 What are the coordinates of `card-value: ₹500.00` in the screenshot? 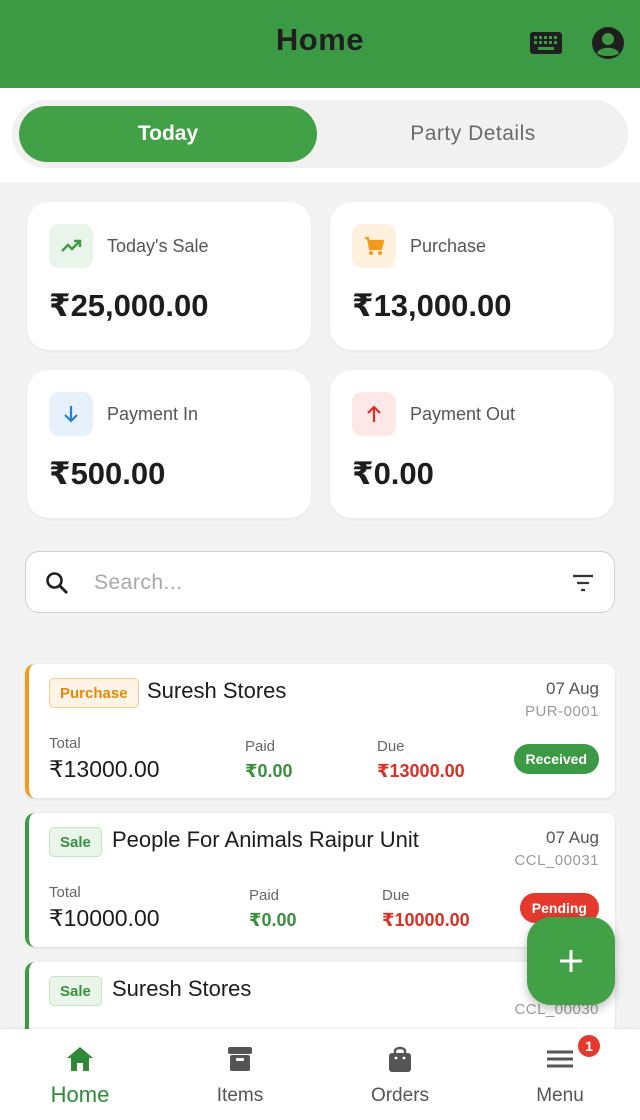 It's located at (107, 473).